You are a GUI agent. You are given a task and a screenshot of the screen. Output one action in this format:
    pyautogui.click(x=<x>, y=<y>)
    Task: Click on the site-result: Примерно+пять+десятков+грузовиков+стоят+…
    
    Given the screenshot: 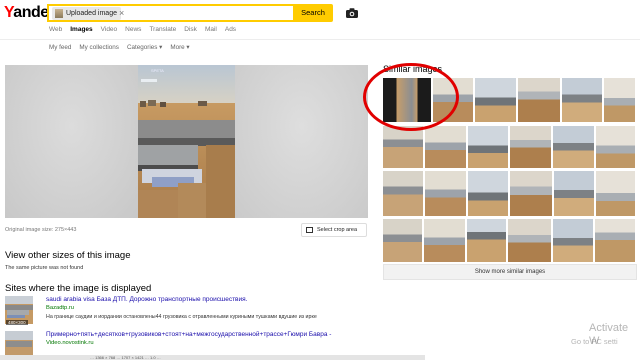 What is the action you would take?
    pyautogui.click(x=190, y=345)
    